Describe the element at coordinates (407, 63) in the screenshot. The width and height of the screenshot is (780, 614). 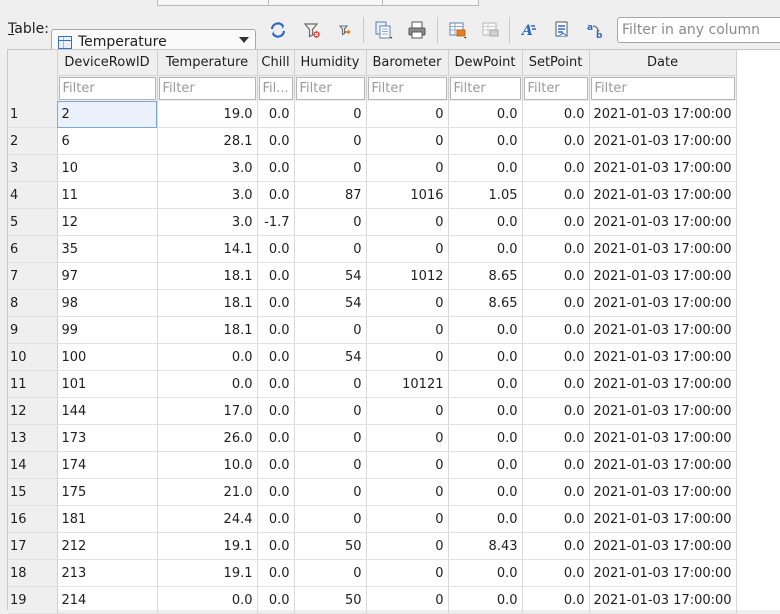
I see `column-header-barometer: Barometer` at that location.